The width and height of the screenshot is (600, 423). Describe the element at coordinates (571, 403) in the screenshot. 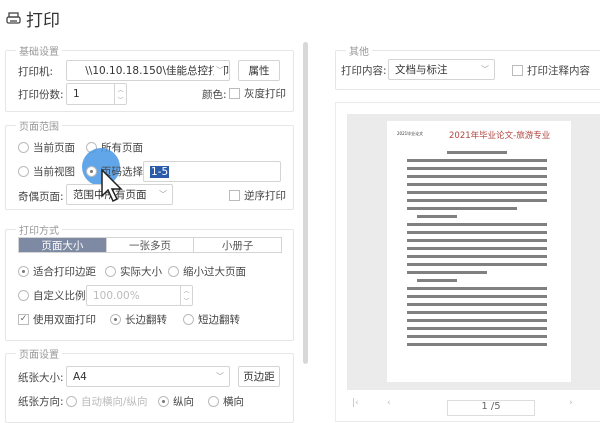

I see `next-page-icon: ›` at that location.